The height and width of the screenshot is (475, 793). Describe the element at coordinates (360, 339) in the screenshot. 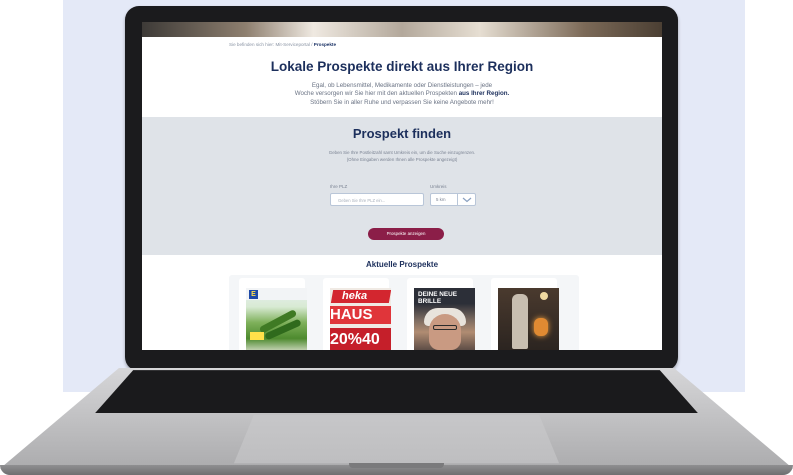

I see `brochure-discount: 20%40` at that location.